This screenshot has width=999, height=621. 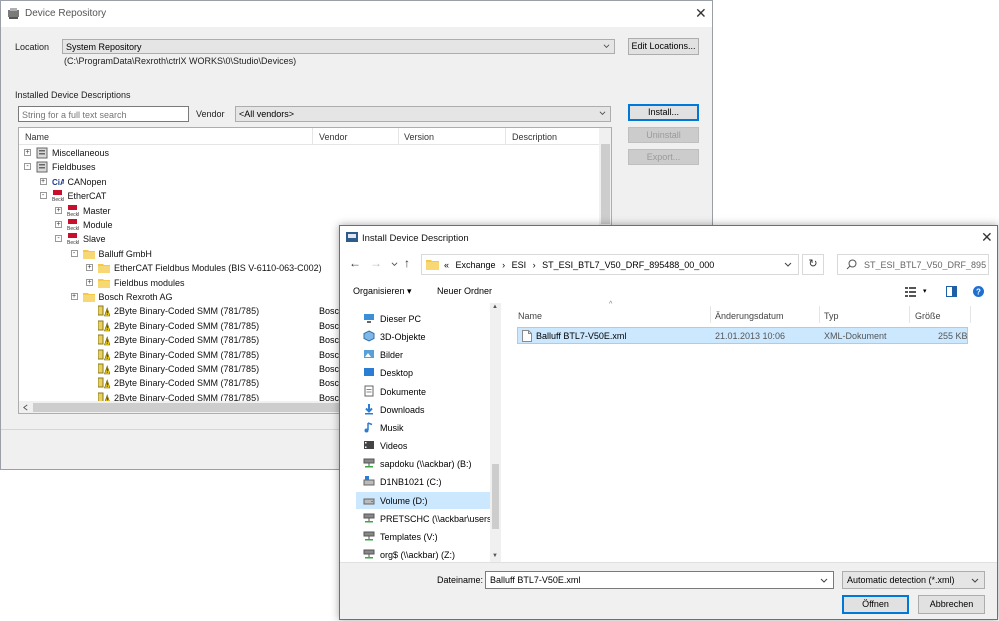 I want to click on view-options-icon, so click(x=910, y=291).